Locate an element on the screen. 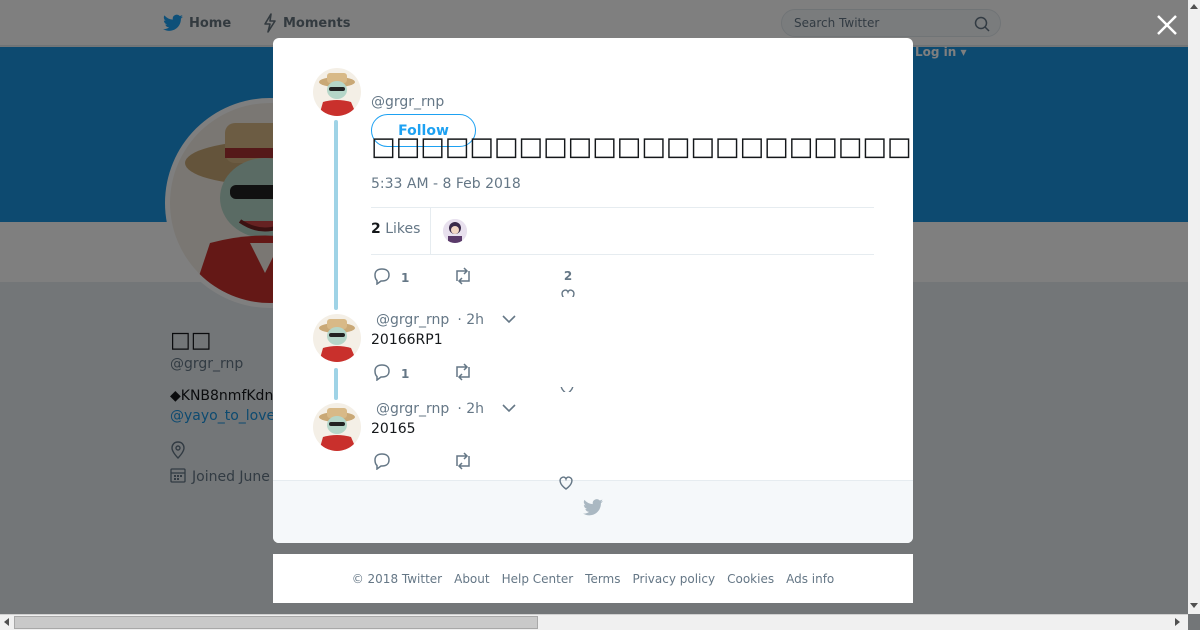 This screenshot has height=630, width=1200. reply-action is located at coordinates (382, 462).